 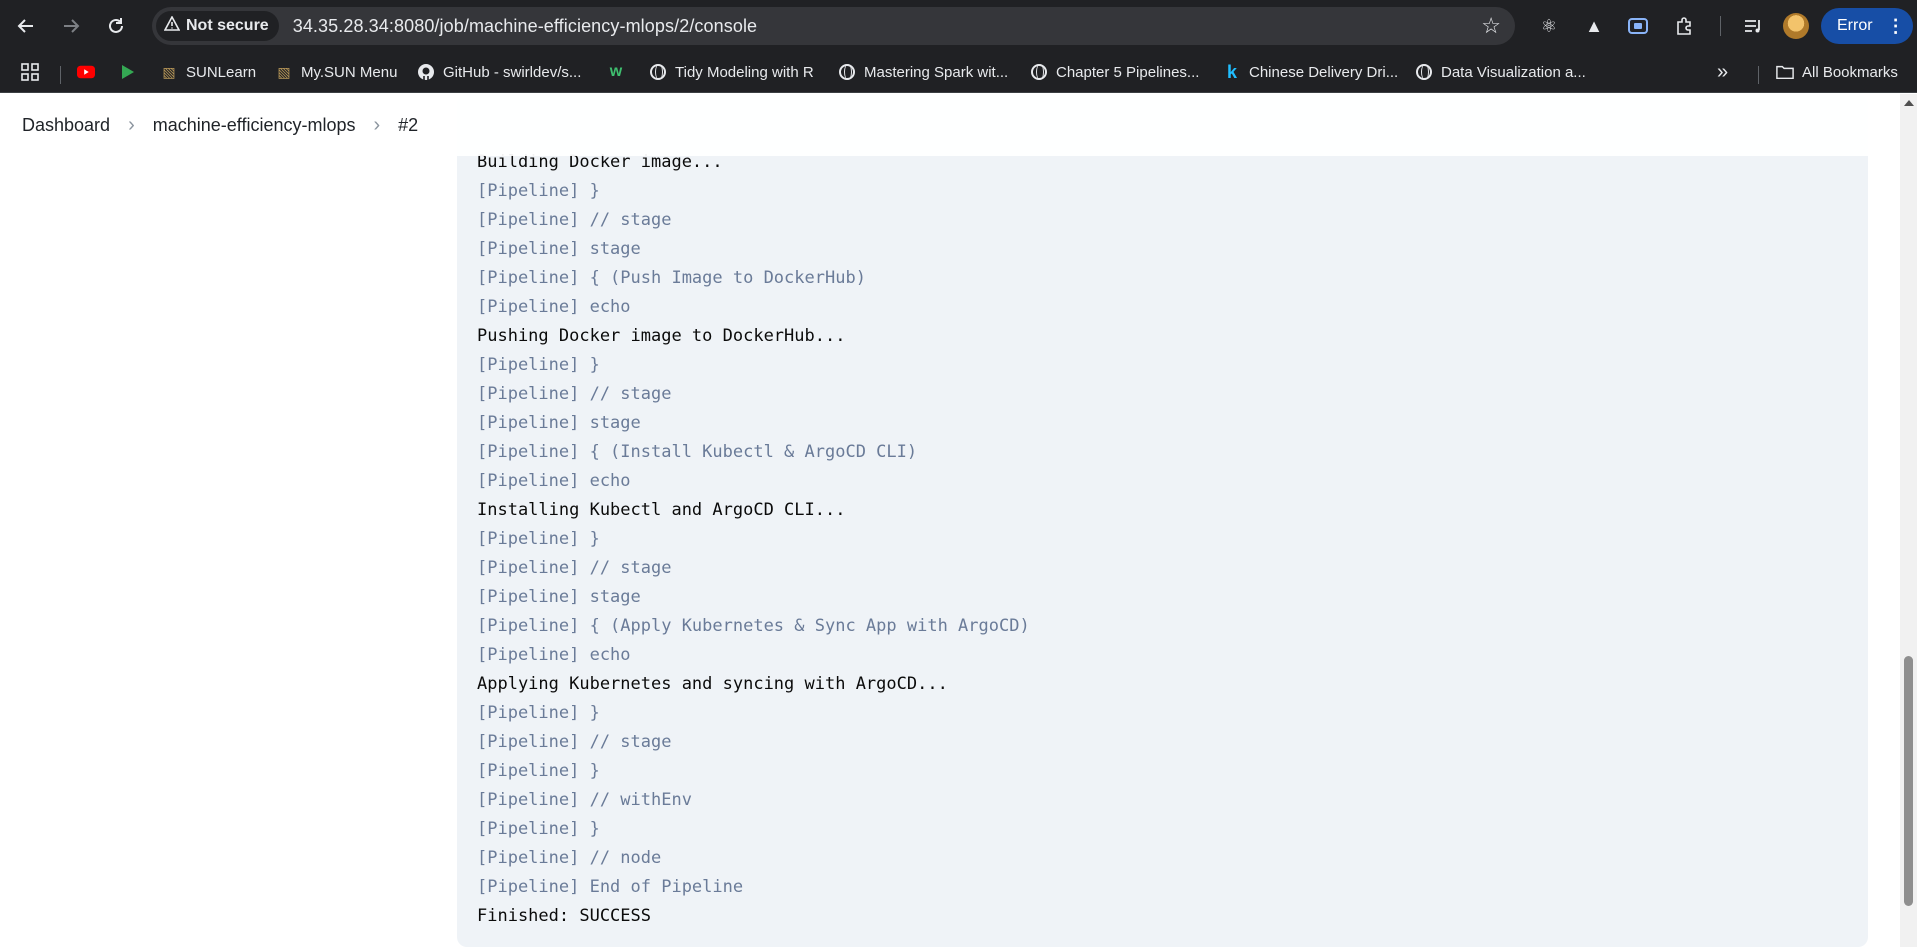 I want to click on screen-capture-icon, so click(x=1638, y=26).